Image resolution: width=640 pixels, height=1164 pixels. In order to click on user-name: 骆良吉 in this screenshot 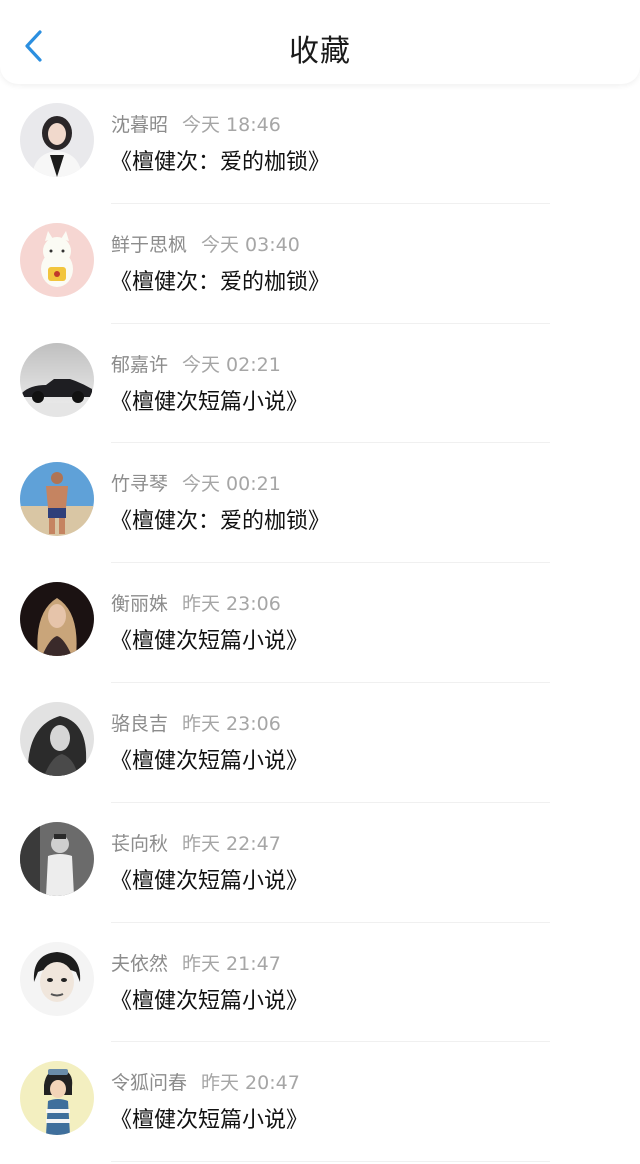, I will do `click(140, 723)`.